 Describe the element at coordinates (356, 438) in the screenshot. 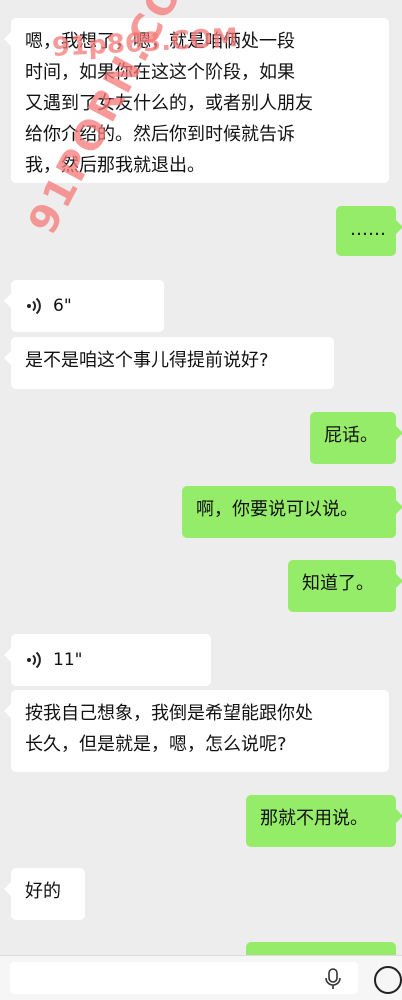

I see `message-bubble-outgoing: 屁话。` at that location.